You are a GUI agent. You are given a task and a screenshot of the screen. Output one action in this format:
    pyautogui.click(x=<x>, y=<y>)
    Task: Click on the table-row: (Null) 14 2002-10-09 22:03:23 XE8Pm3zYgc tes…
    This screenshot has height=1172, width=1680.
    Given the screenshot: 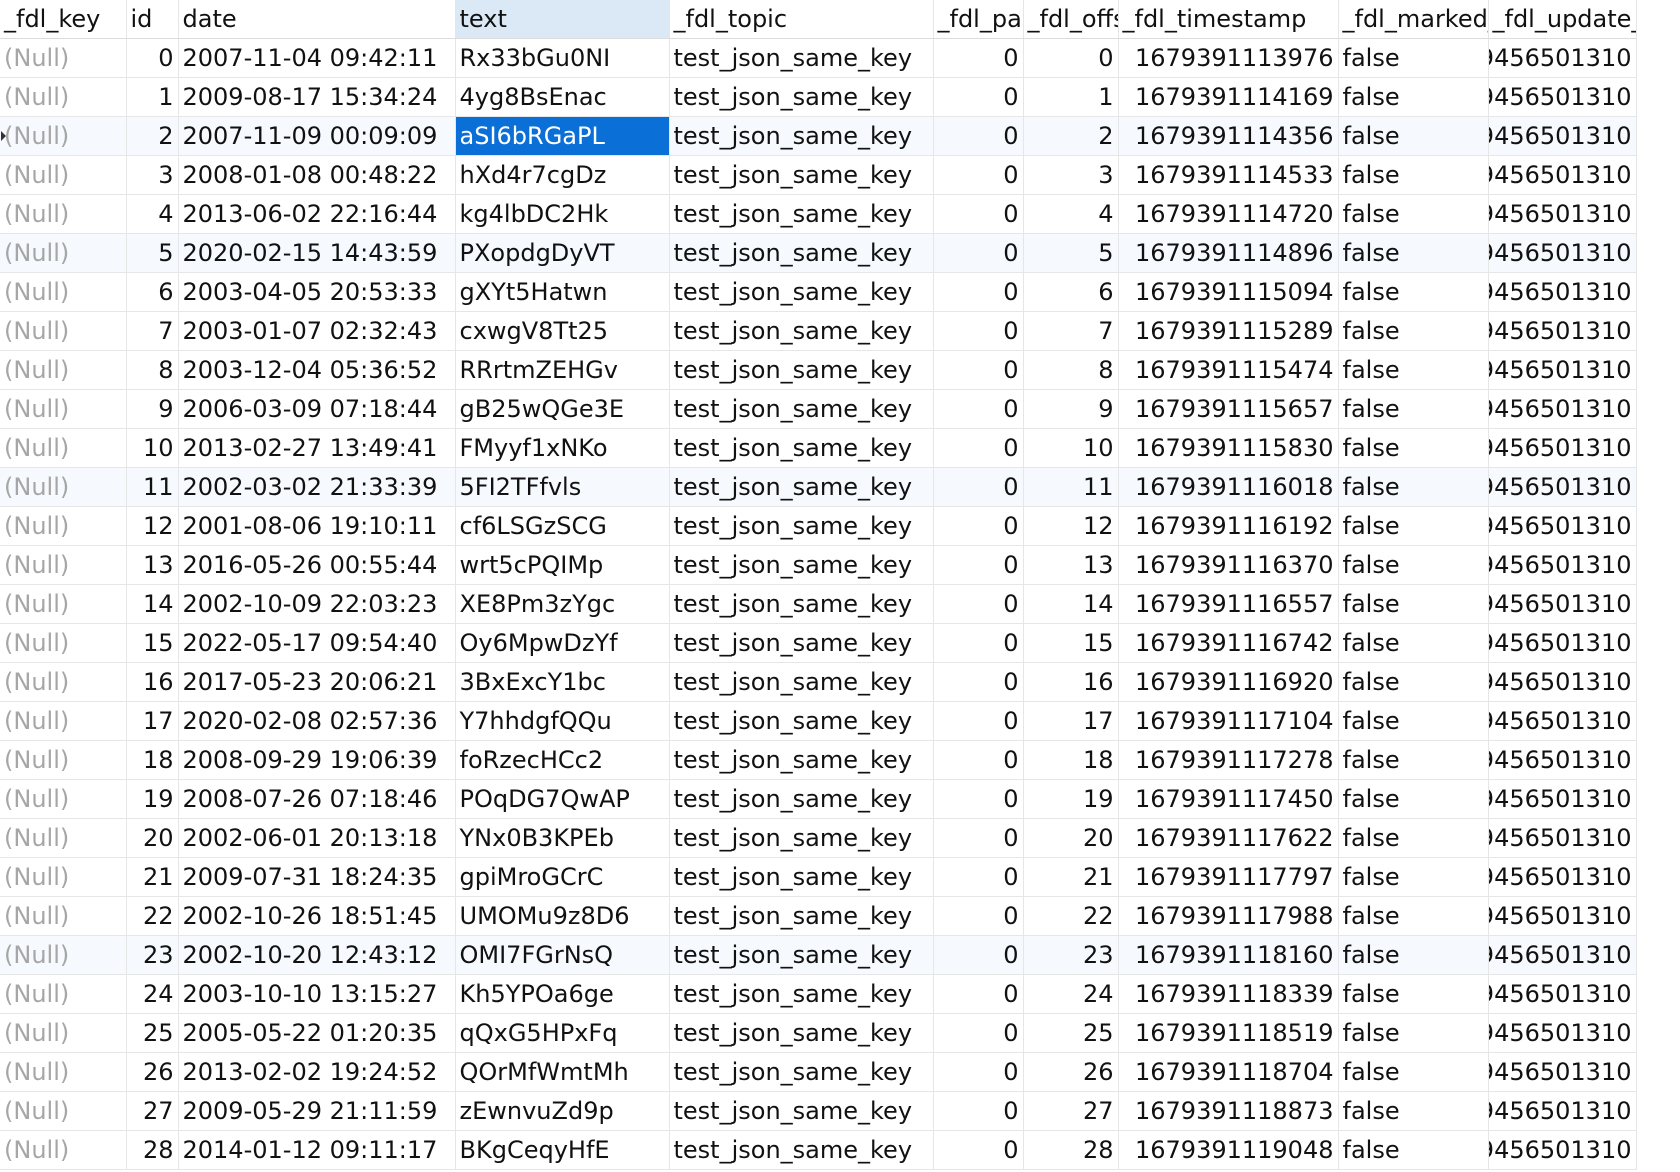 What is the action you would take?
    pyautogui.click(x=818, y=604)
    